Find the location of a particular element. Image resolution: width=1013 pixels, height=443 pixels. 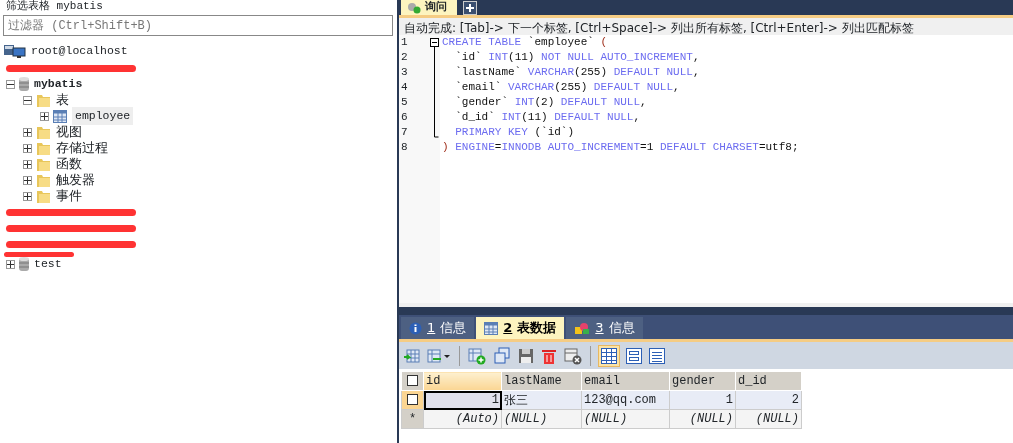

line-number: 1 is located at coordinates (404, 42).